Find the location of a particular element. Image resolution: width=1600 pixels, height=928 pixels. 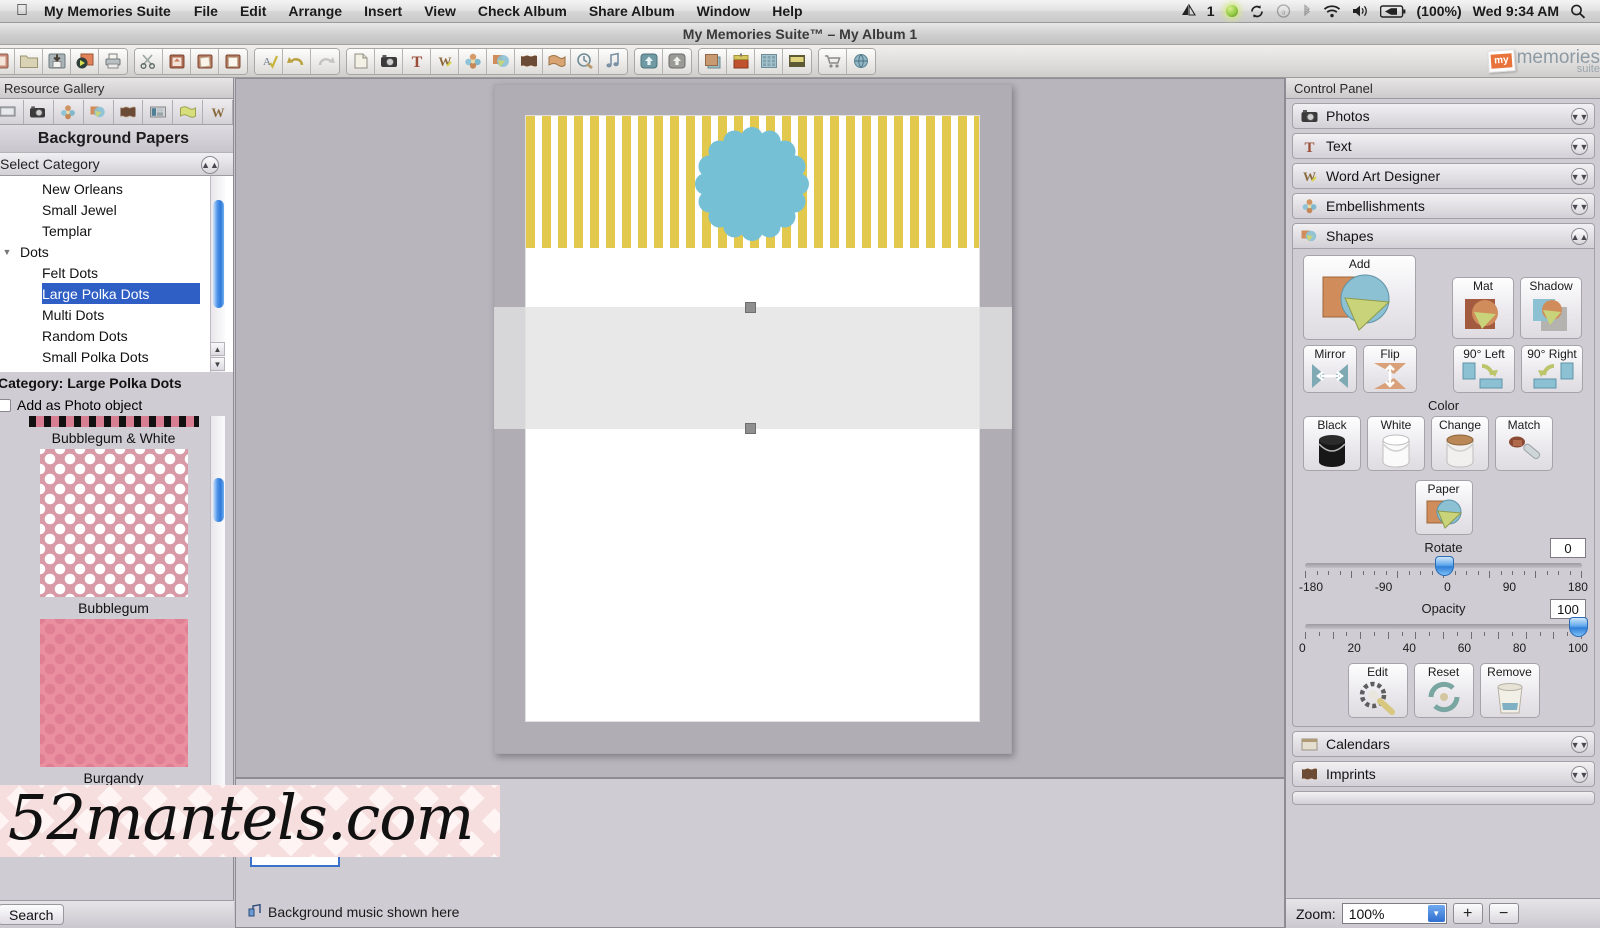

duplicate-icon is located at coordinates (233, 61).